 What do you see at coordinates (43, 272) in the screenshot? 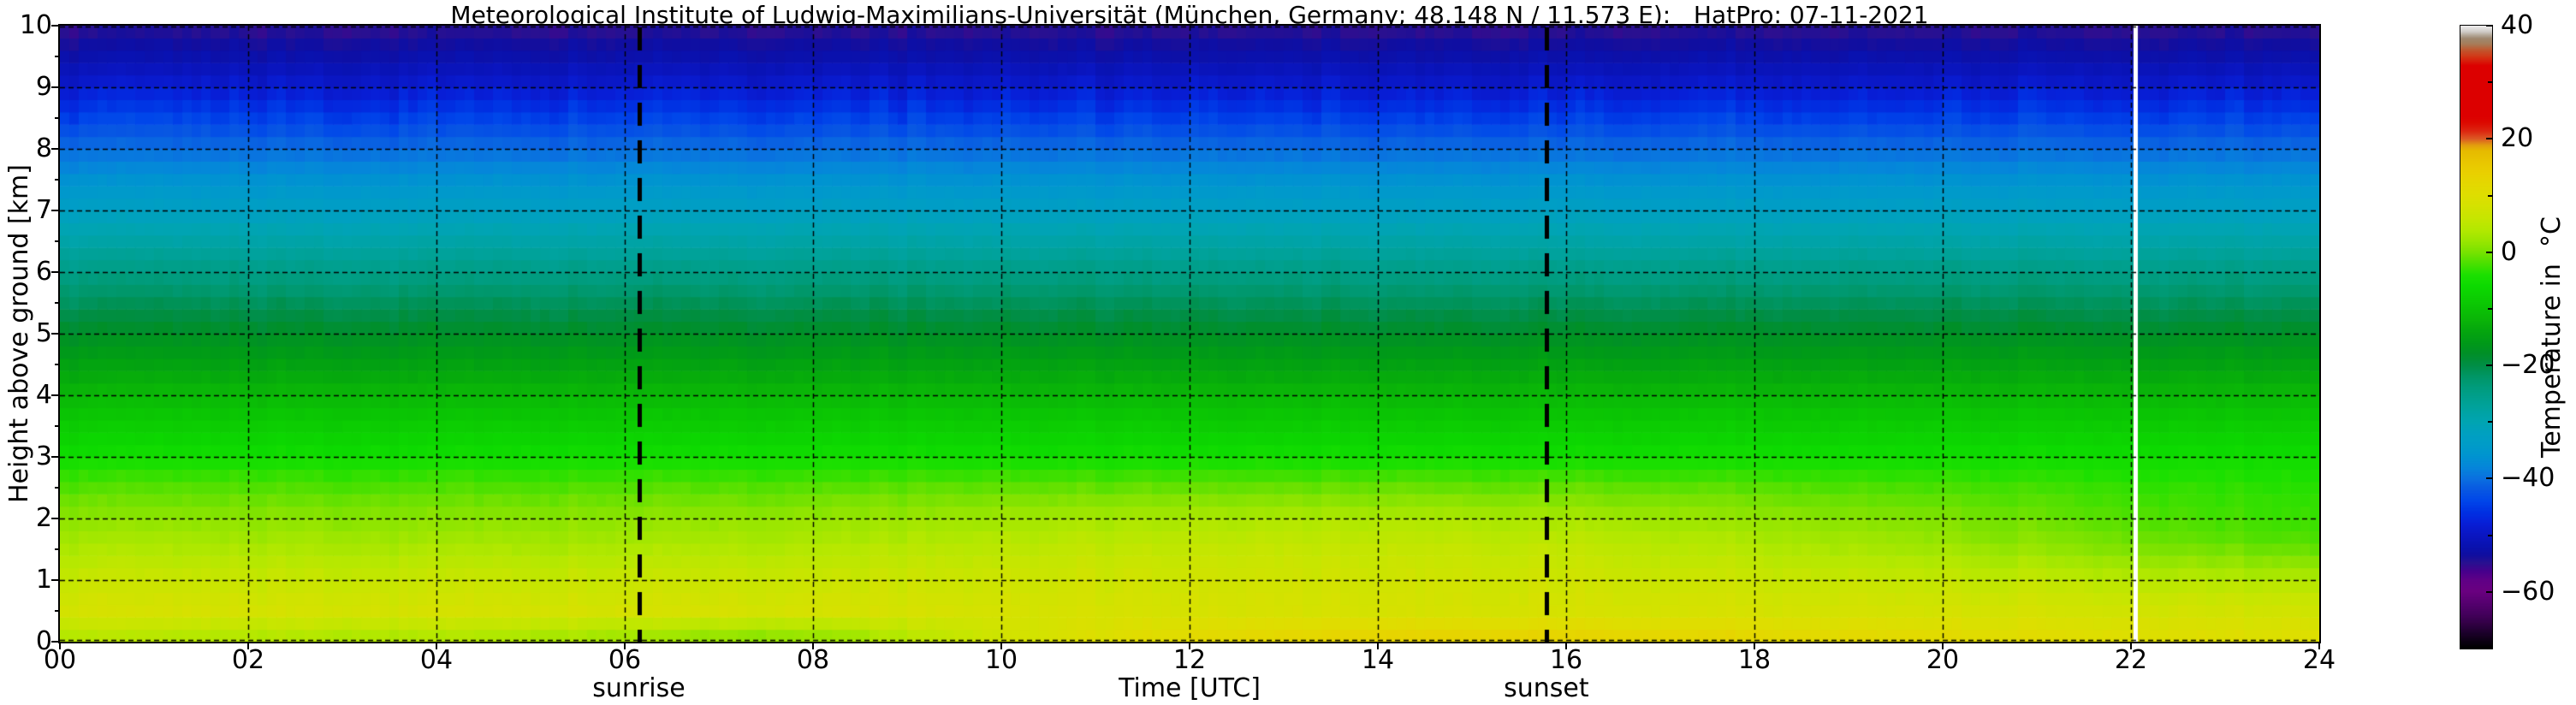
I see `y-tick-label: 6` at bounding box center [43, 272].